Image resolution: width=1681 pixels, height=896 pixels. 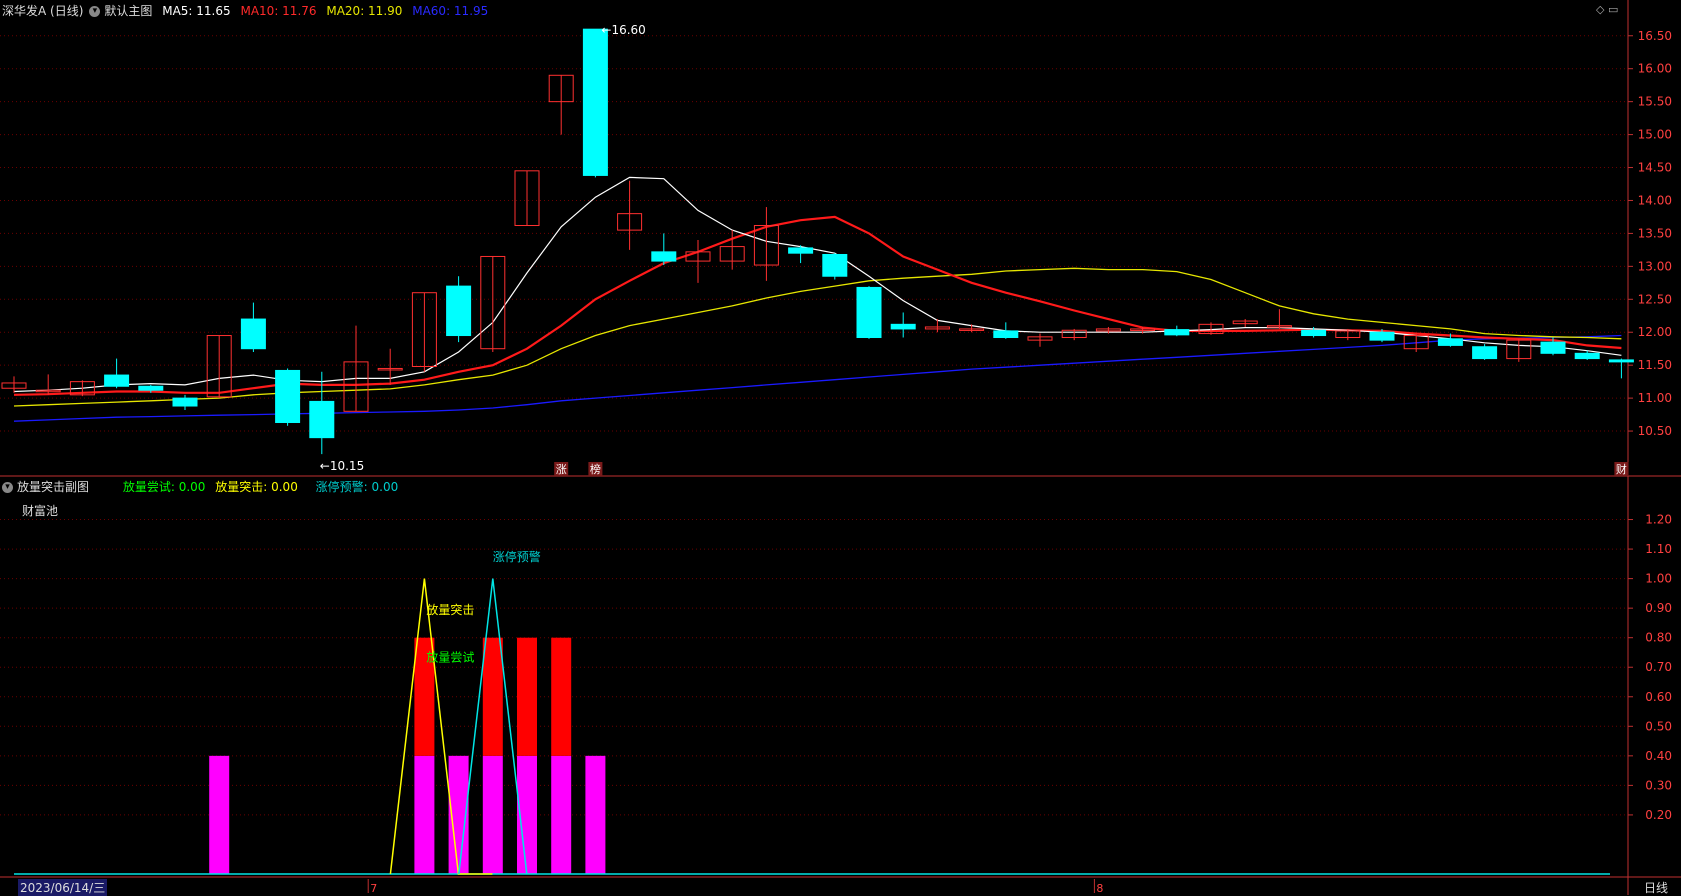 I want to click on price-annotation: ←10.15, so click(x=342, y=466).